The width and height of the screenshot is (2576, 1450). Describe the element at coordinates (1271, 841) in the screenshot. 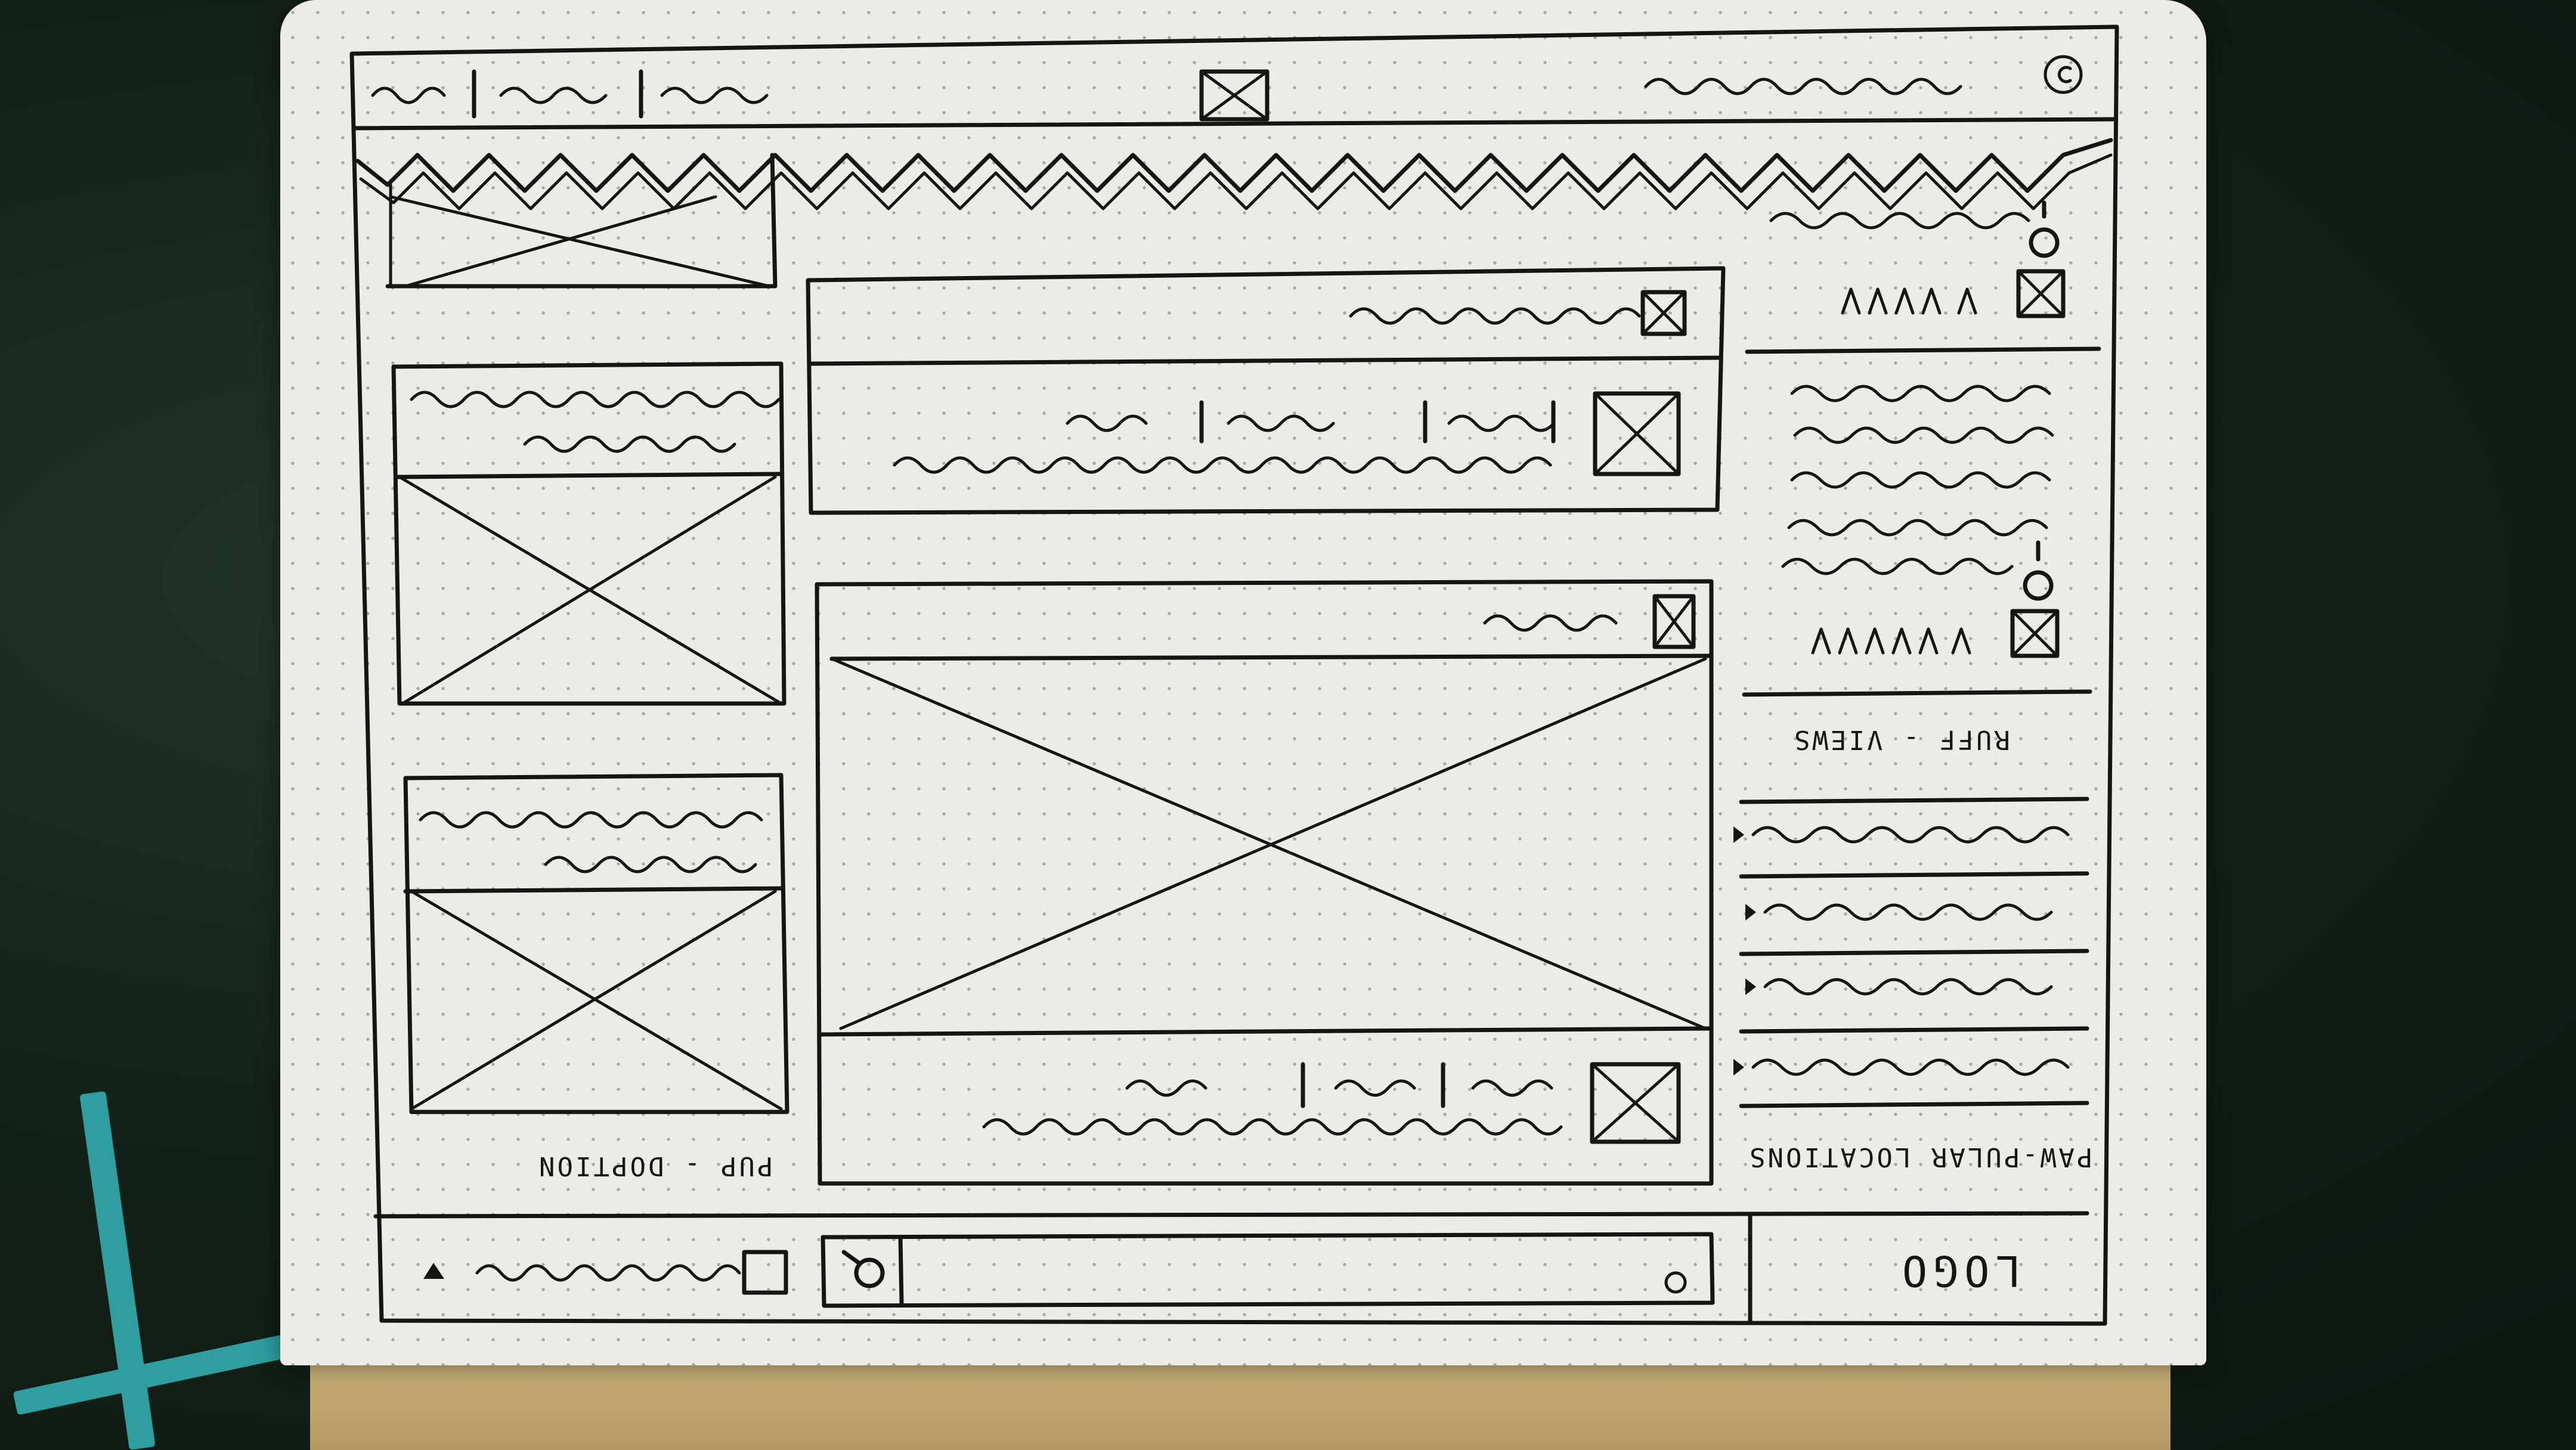

I see `post-image` at that location.